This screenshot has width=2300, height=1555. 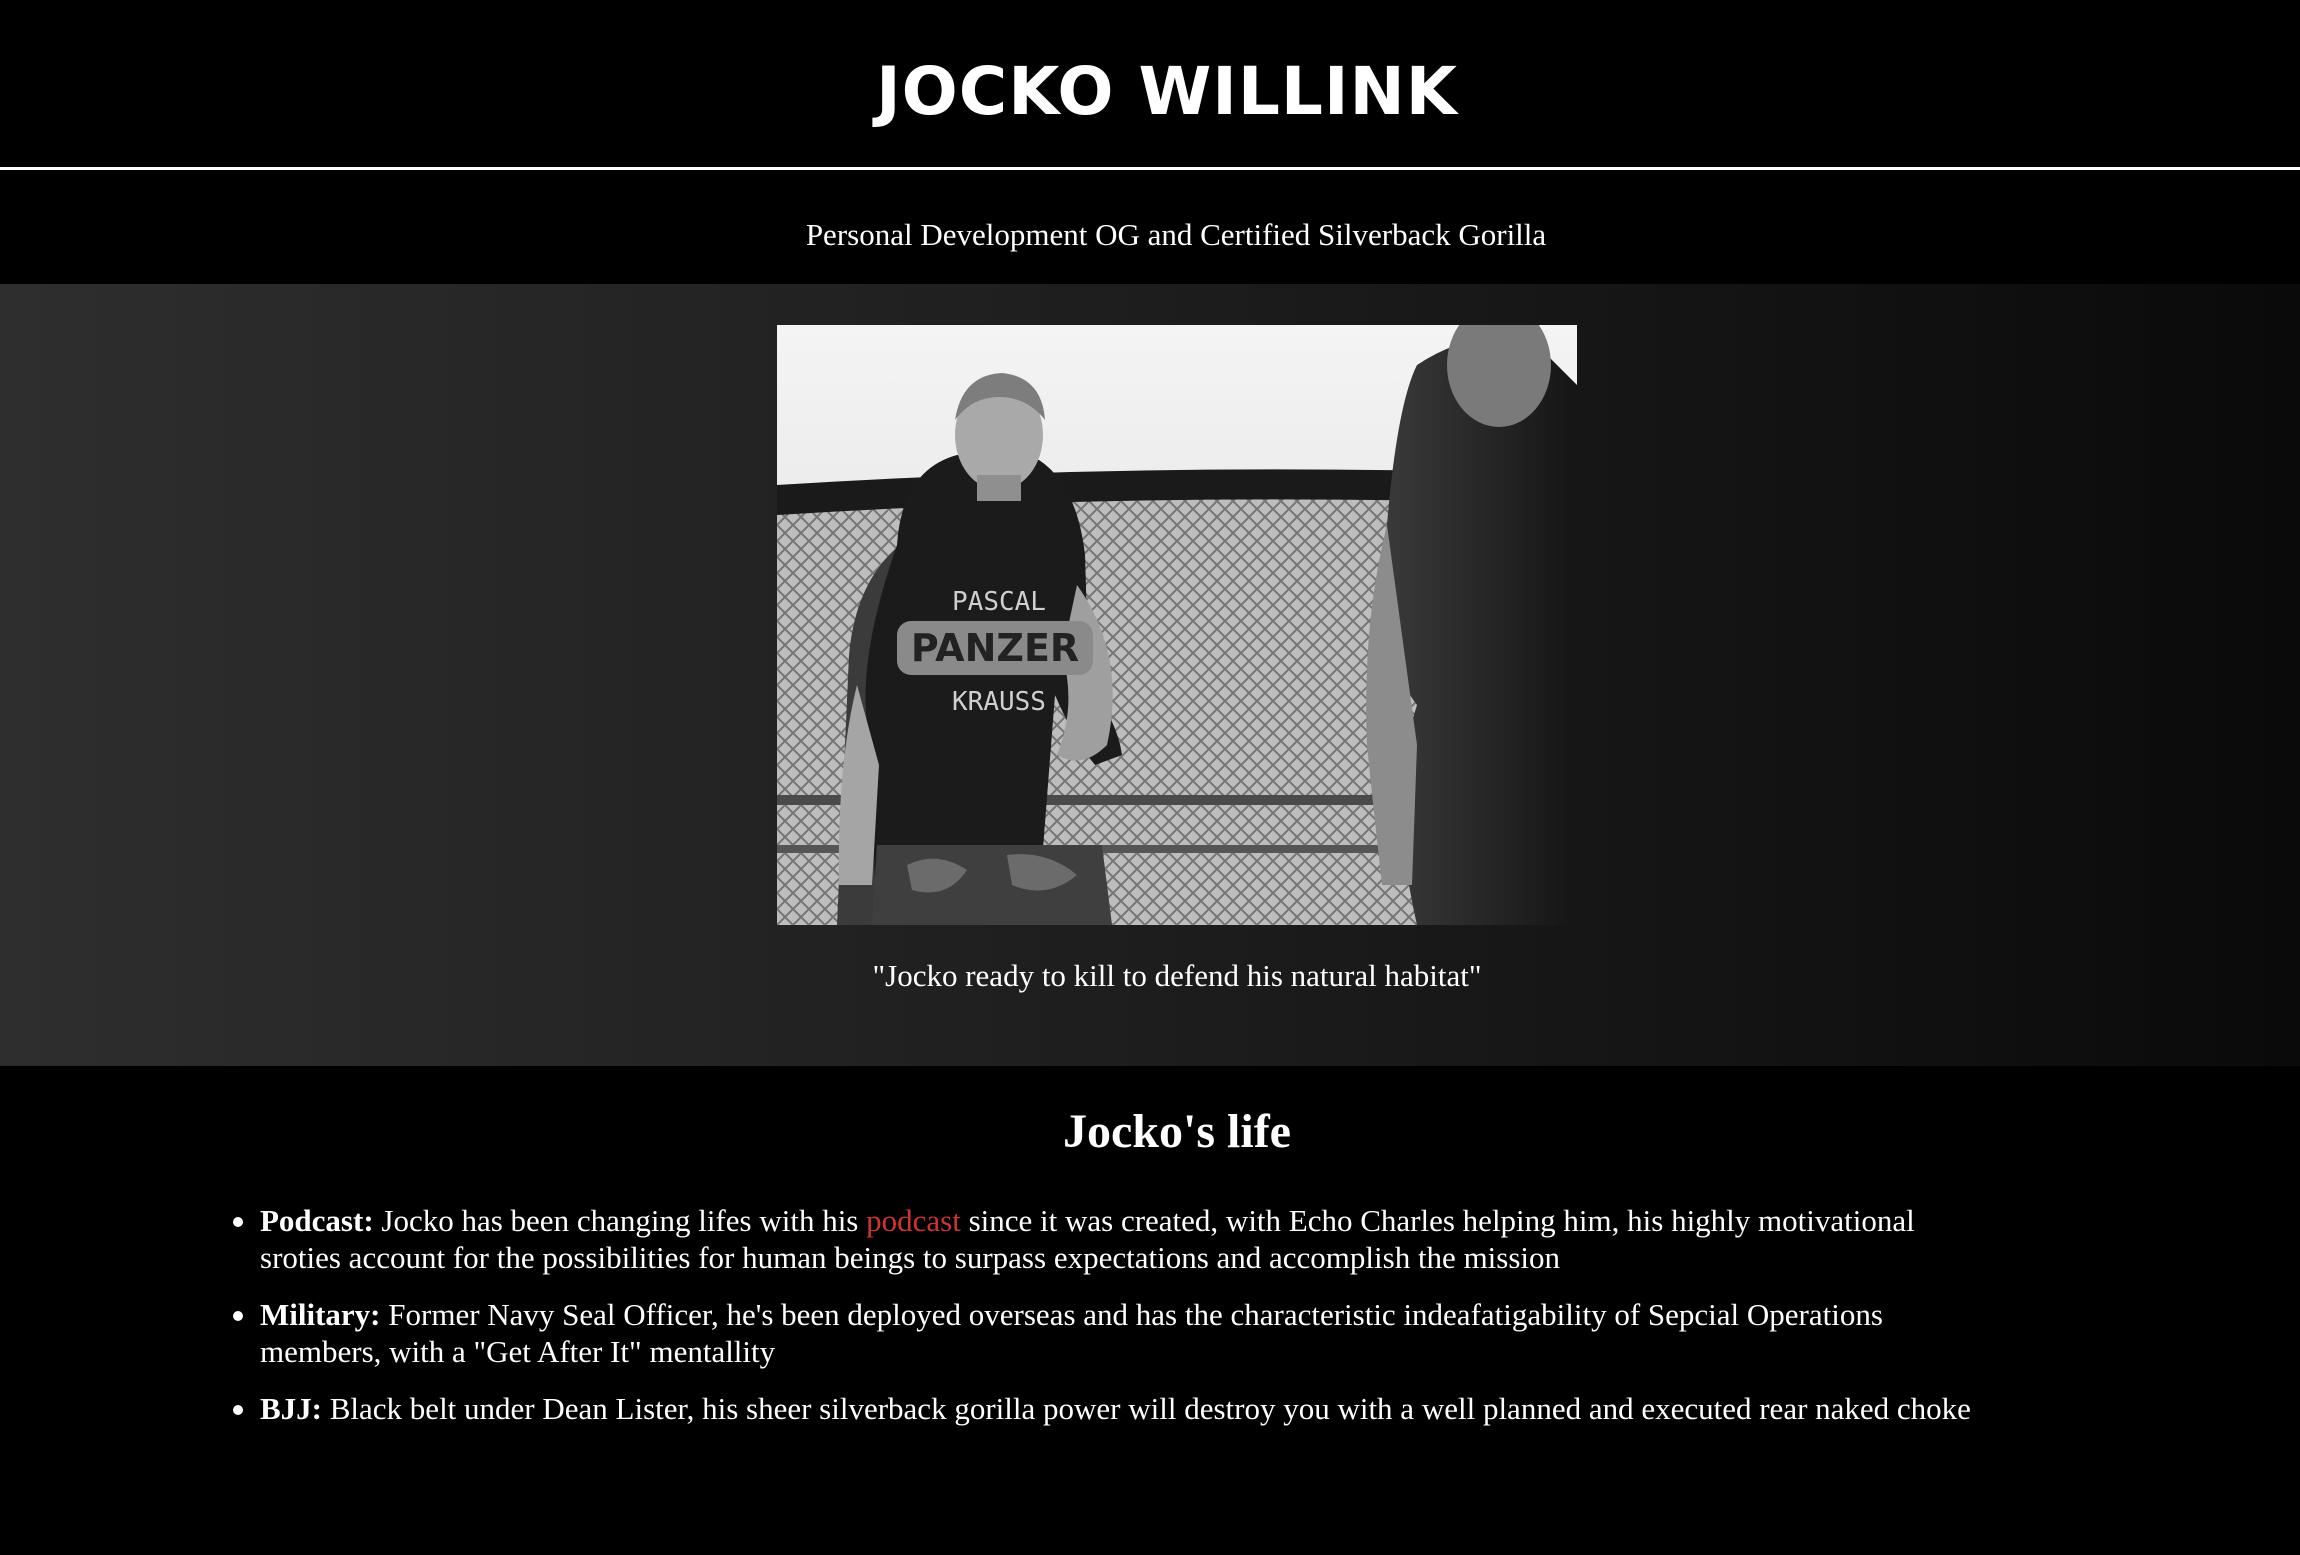 What do you see at coordinates (320, 1314) in the screenshot?
I see `item-label: Military:` at bounding box center [320, 1314].